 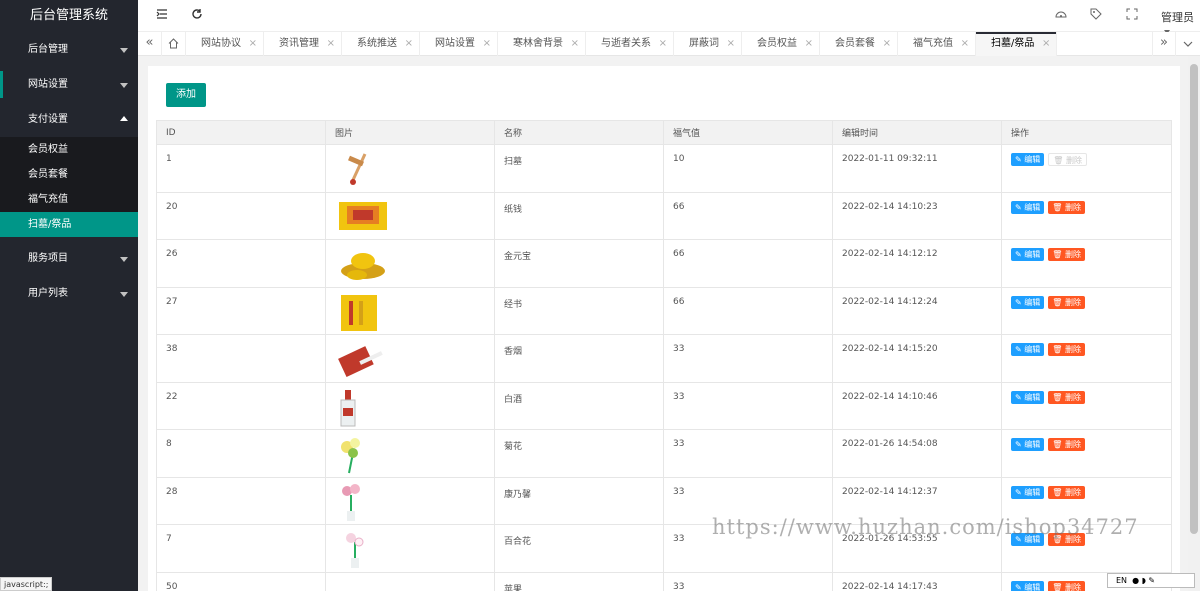 What do you see at coordinates (704, 43) in the screenshot?
I see `tab-label: 屏蔽词` at bounding box center [704, 43].